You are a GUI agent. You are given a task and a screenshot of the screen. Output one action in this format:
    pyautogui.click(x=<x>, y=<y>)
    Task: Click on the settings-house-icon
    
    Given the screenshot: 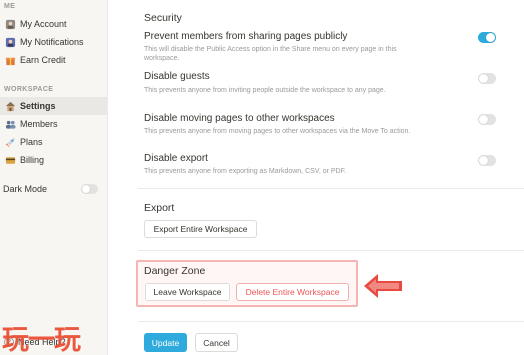 What is the action you would take?
    pyautogui.click(x=10, y=106)
    